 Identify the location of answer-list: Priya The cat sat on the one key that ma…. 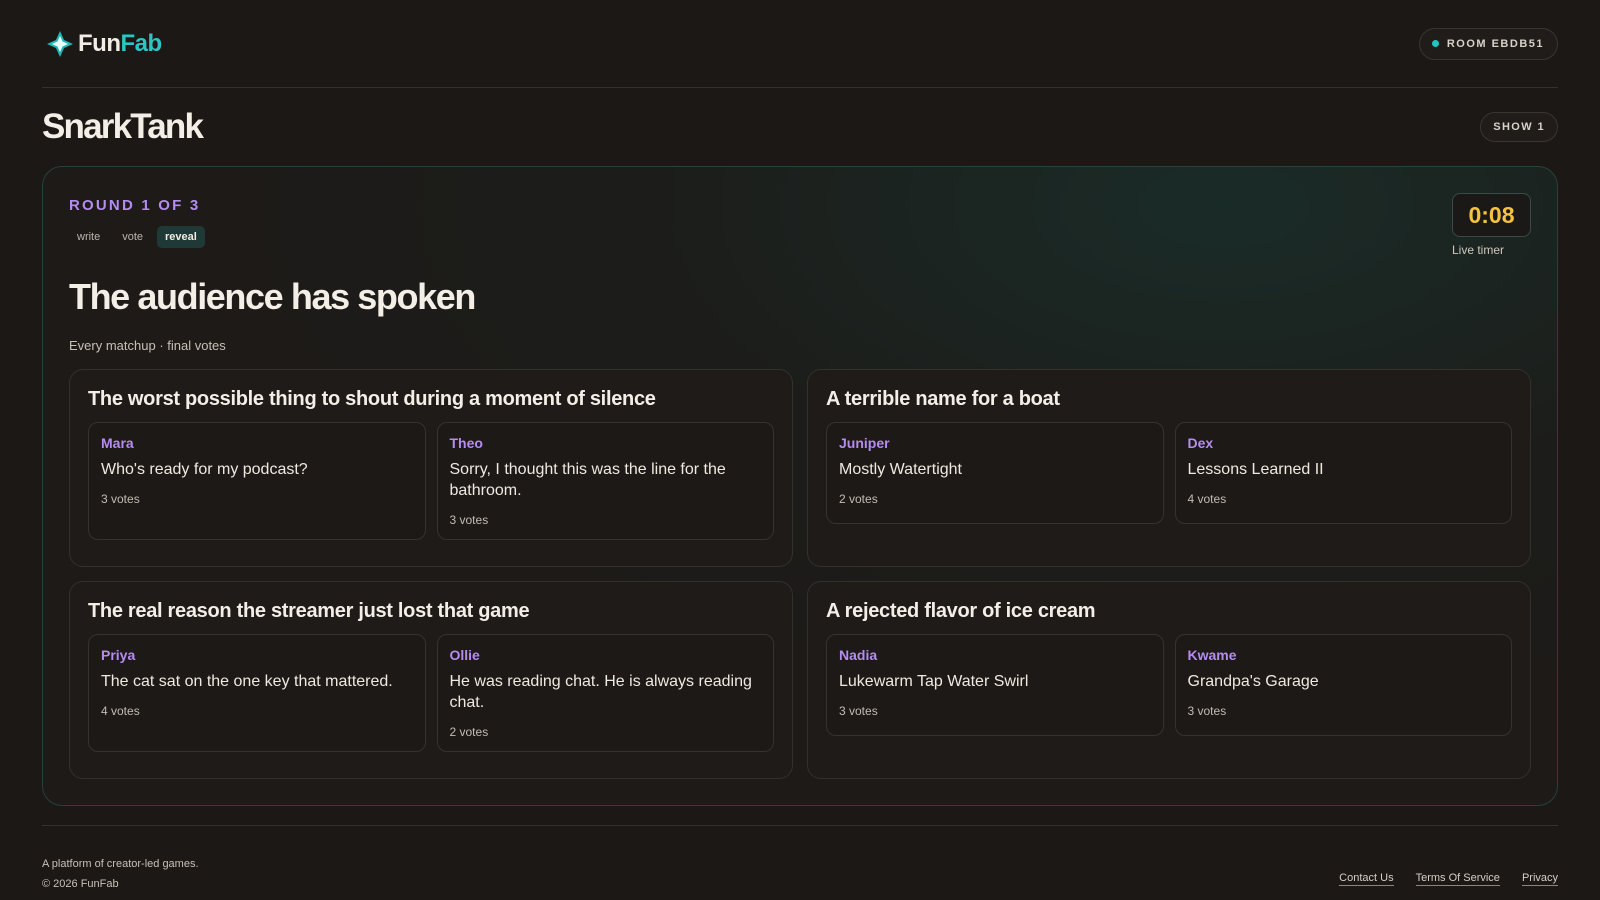
(431, 693).